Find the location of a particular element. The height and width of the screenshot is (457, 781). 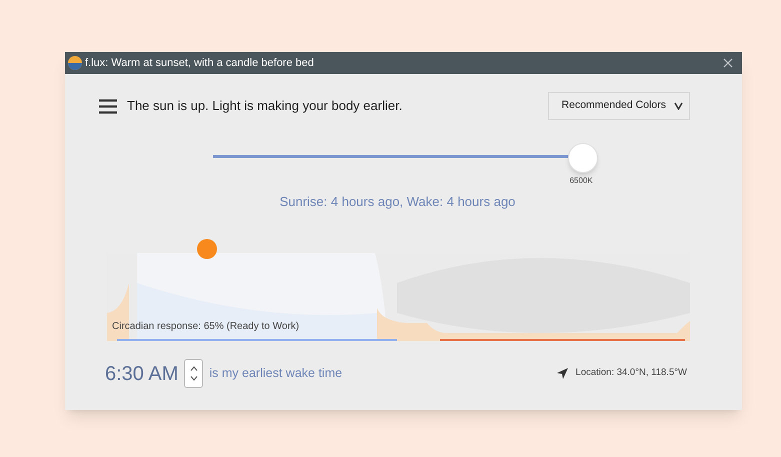

temperature-reading: 6500K is located at coordinates (581, 181).